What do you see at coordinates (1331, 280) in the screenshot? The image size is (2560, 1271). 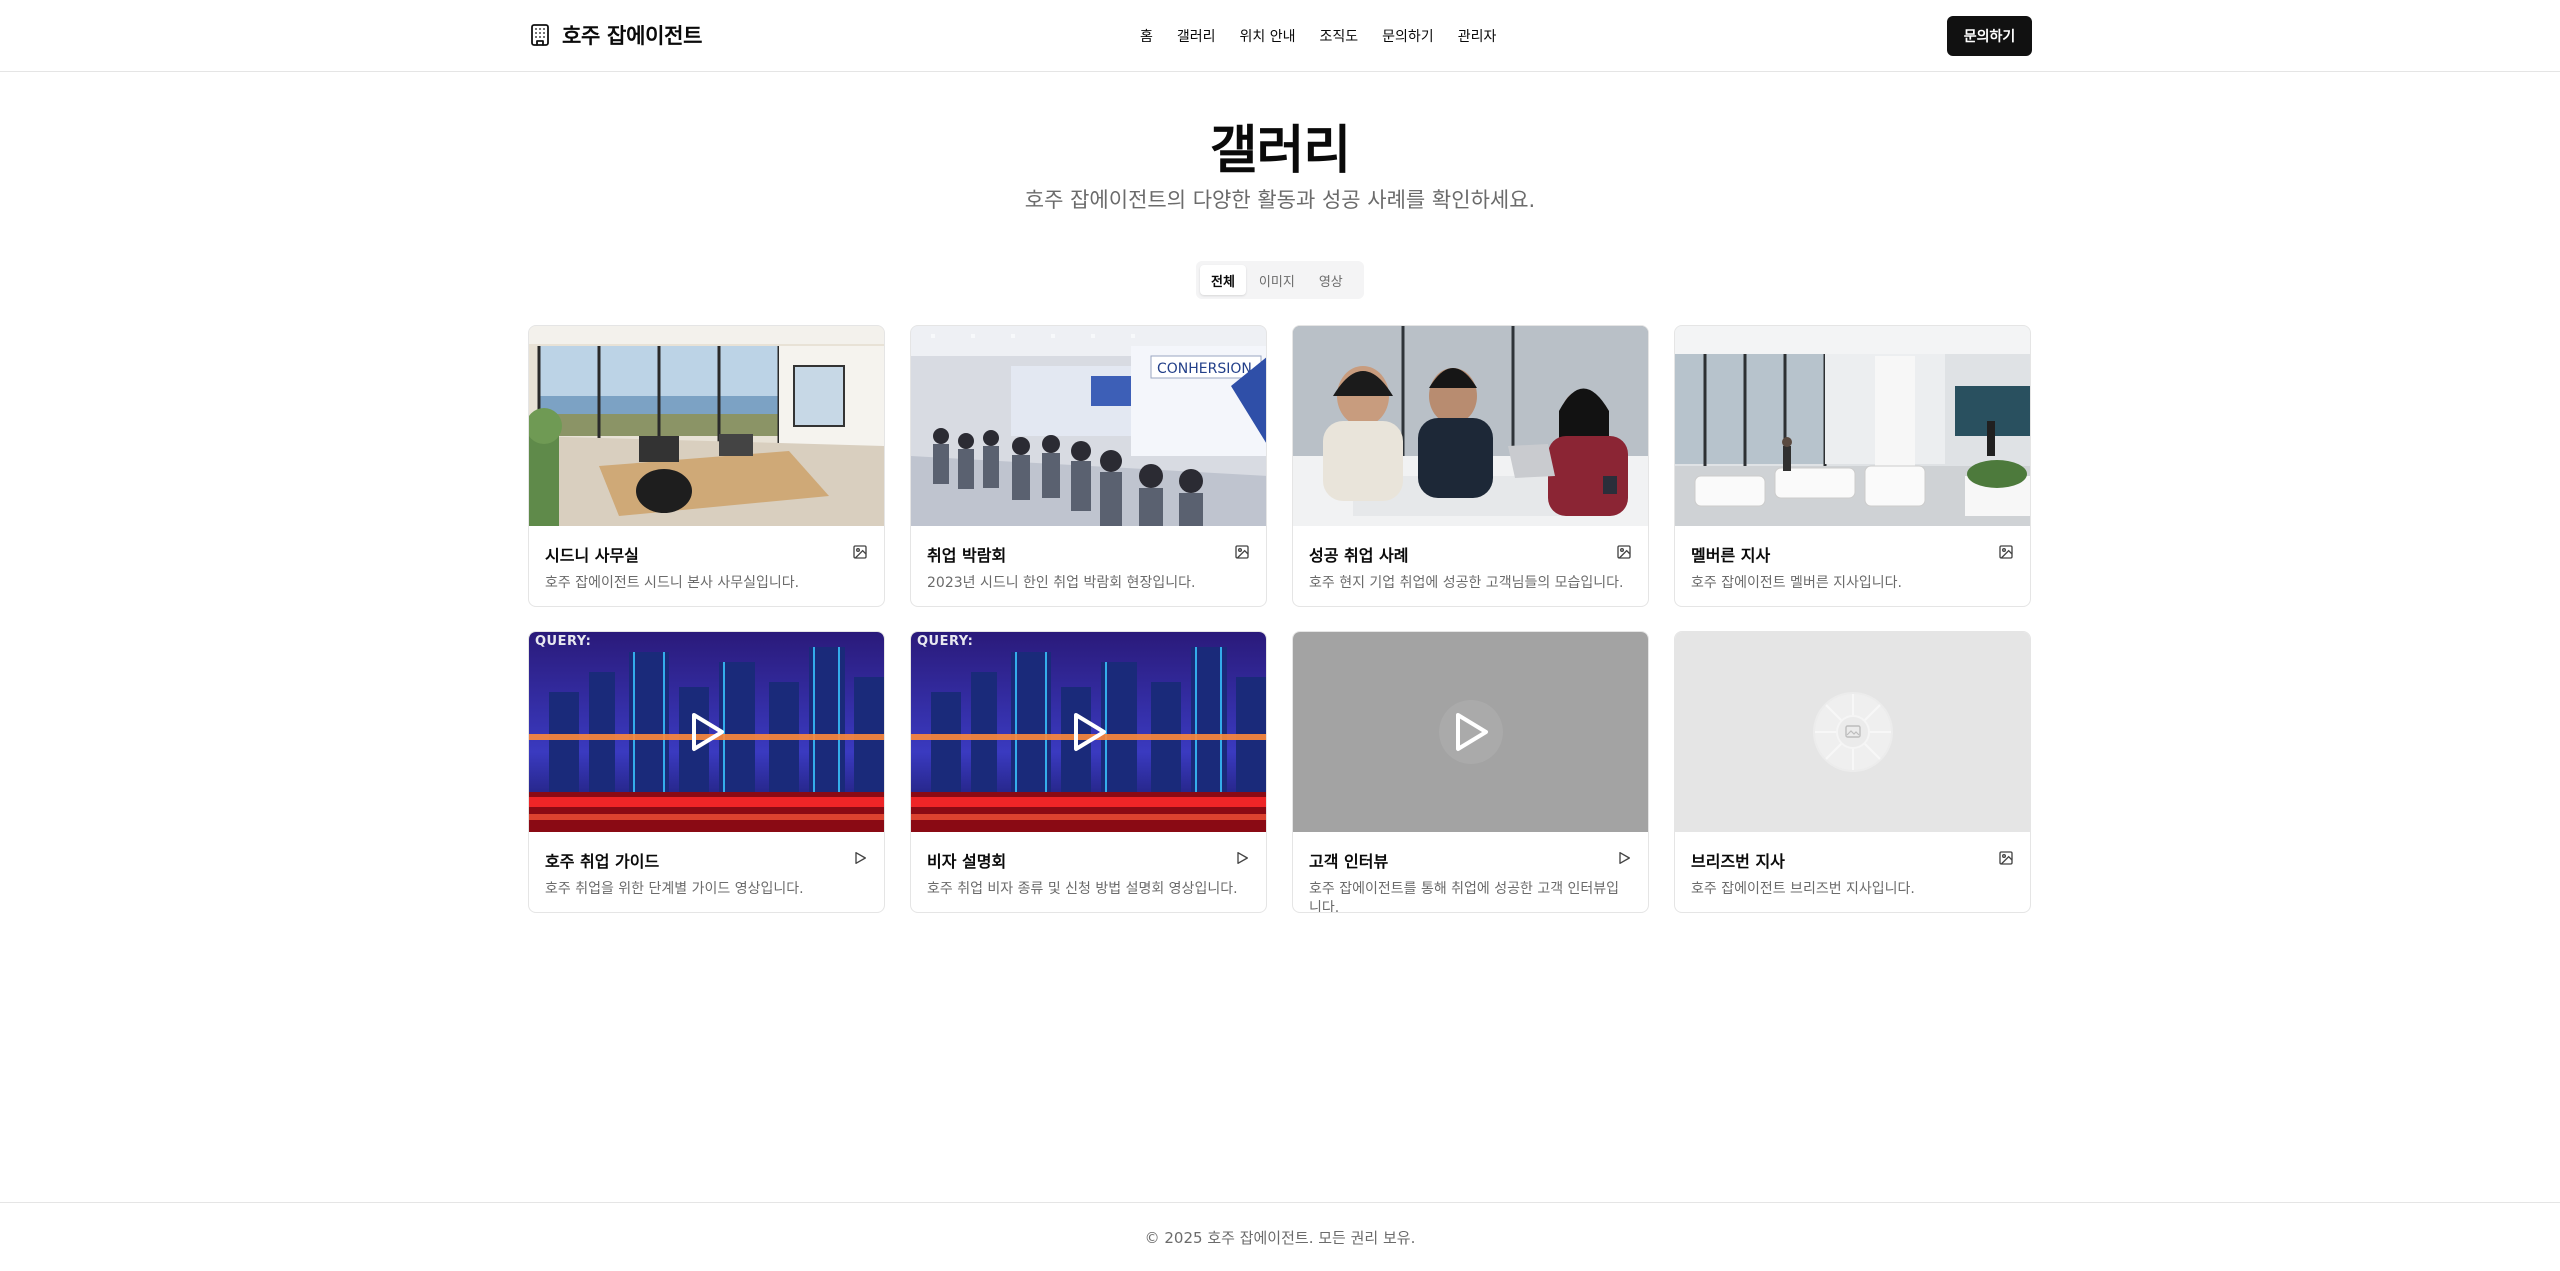 I see `tab-videos: 영상` at bounding box center [1331, 280].